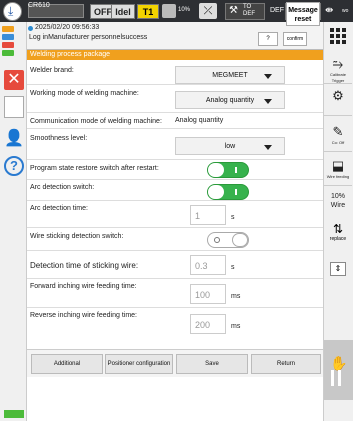  What do you see at coordinates (338, 63) in the screenshot?
I see `calibrate-icon: ⥲` at bounding box center [338, 63].